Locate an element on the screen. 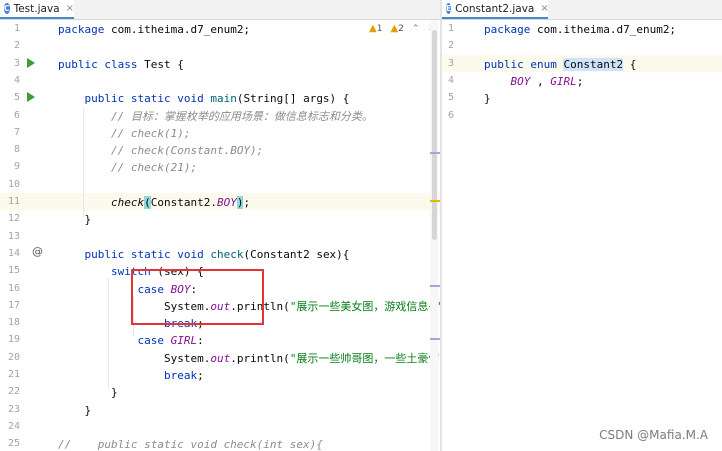 This screenshot has width=722, height=451. code-text: System.out.println("展示一些帅哥图，一些土豪信息~" is located at coordinates (249, 358).